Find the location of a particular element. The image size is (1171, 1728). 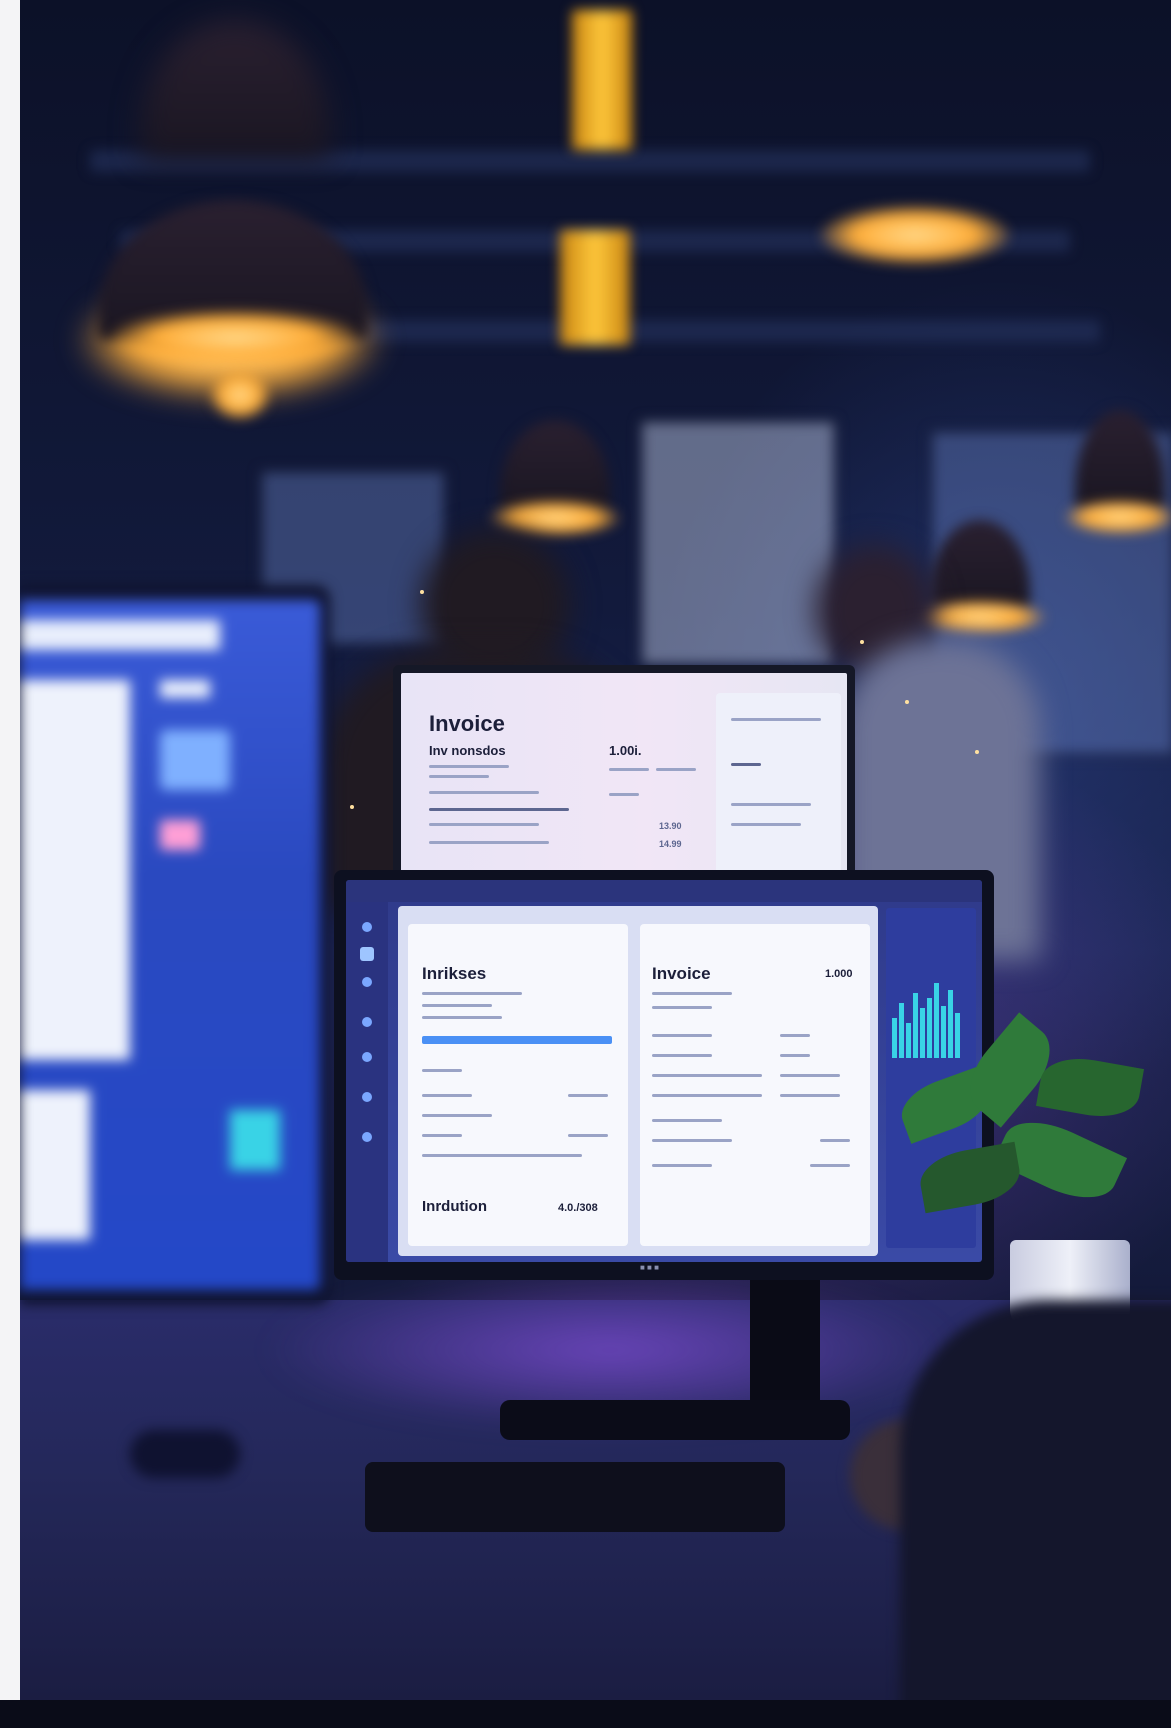

invoices-card: Inrikses Inrdution 4.0./308 is located at coordinates (518, 1085).